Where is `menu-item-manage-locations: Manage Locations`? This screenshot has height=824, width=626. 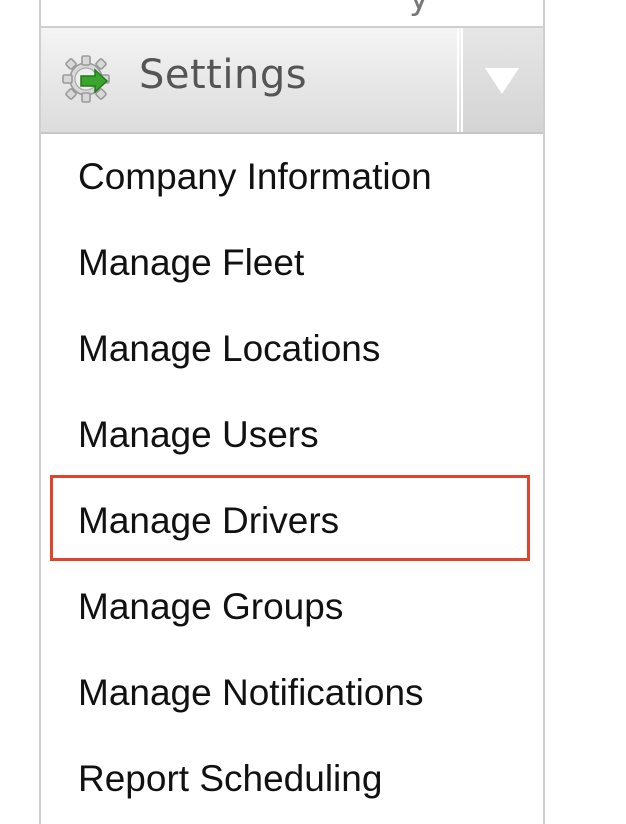 menu-item-manage-locations: Manage Locations is located at coordinates (292, 349).